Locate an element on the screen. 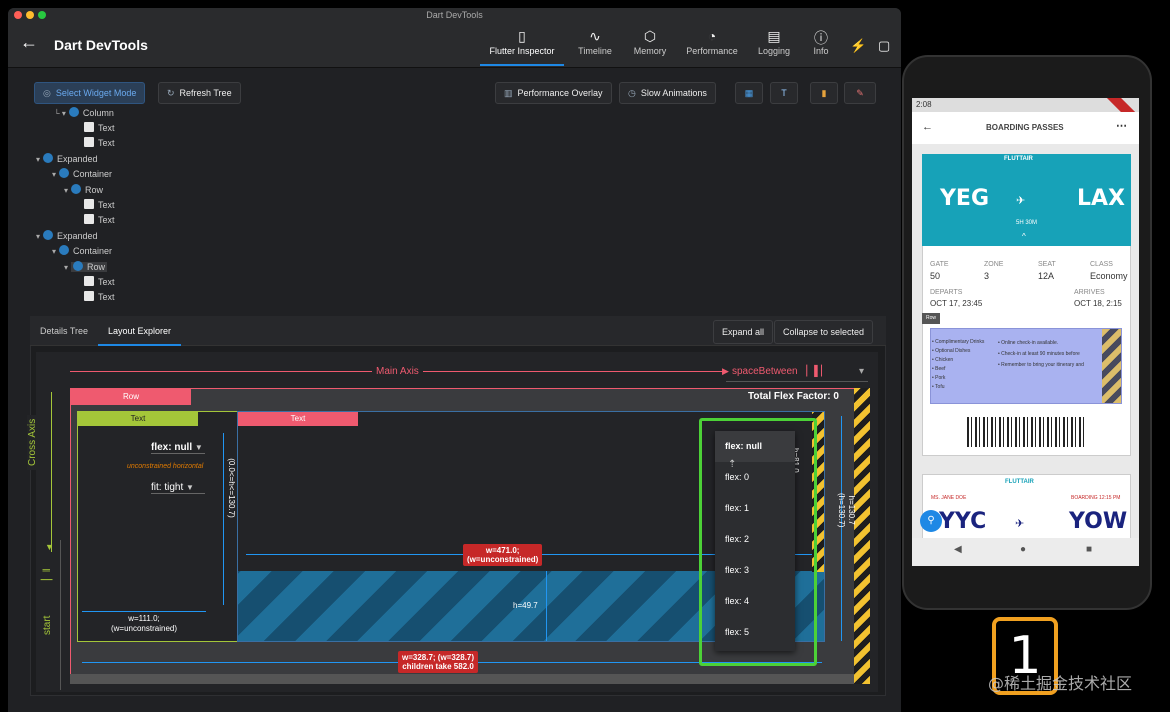 The width and height of the screenshot is (1170, 712). grid-icon: ▦ is located at coordinates (749, 93).